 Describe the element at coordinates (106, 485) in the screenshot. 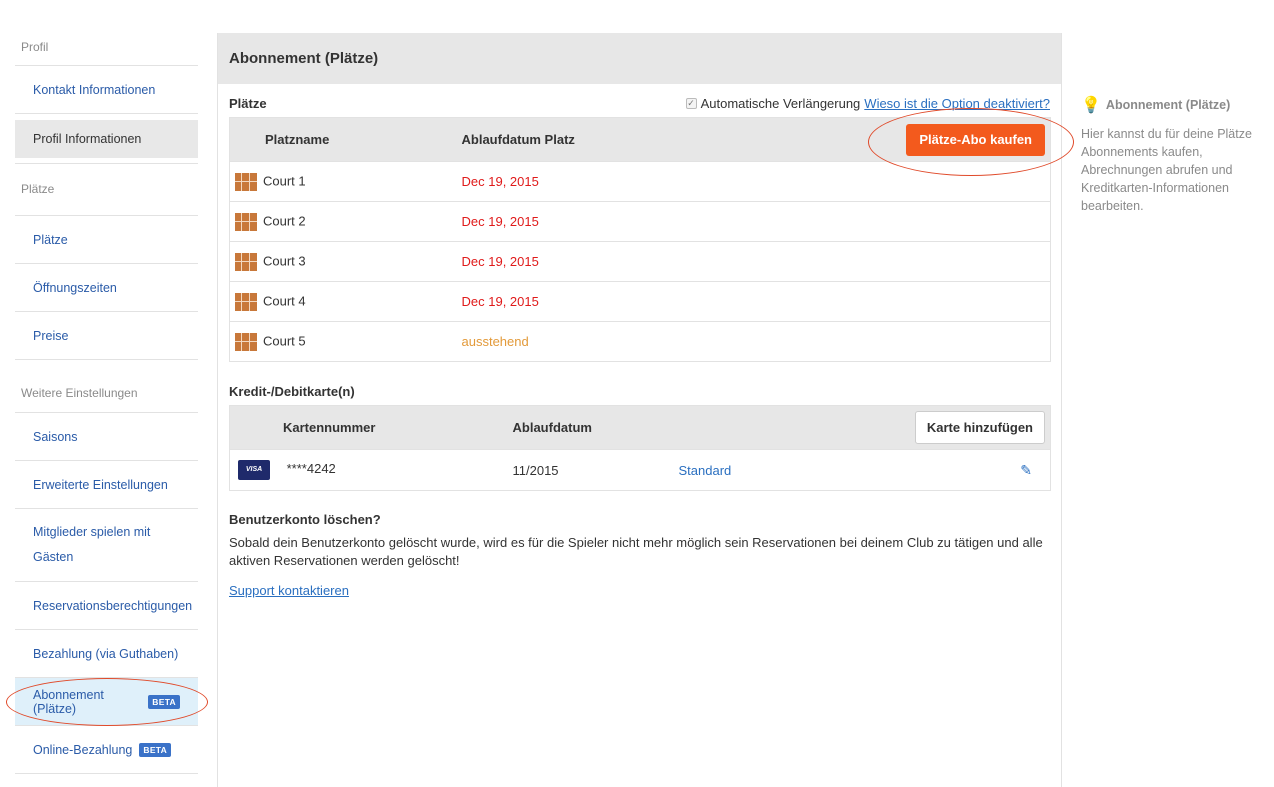

I see `sidebar-item-erweiterte-einstellungen: Erweiterte Einstellungen` at that location.